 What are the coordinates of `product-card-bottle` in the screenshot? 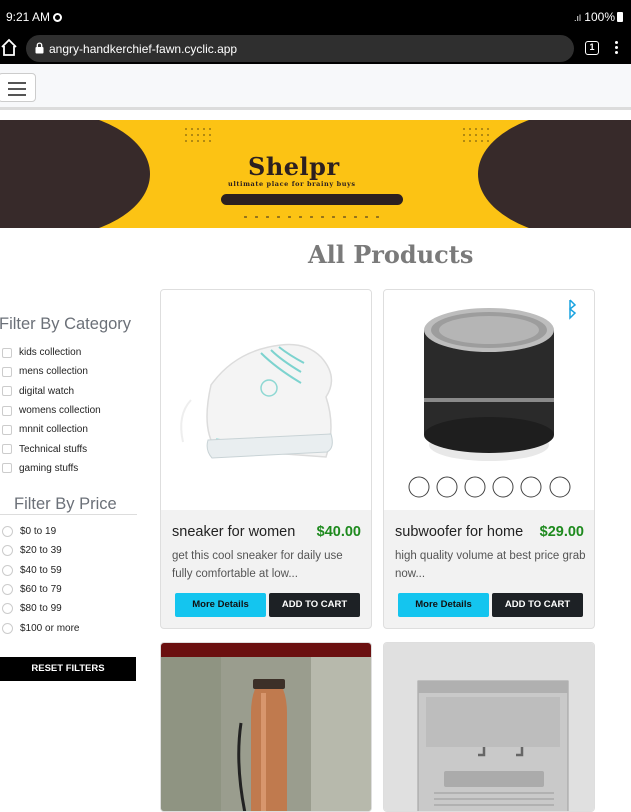 It's located at (266, 727).